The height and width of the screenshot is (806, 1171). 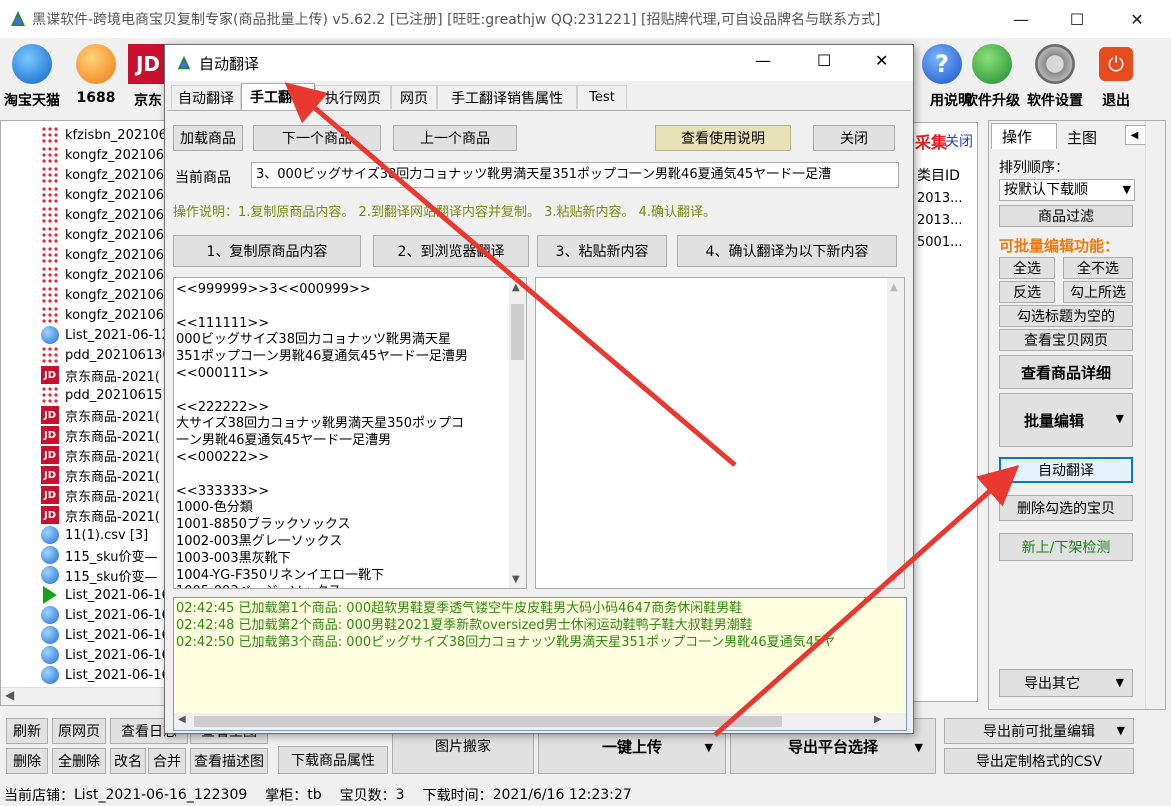 What do you see at coordinates (128, 761) in the screenshot?
I see `rename-button: 改名` at bounding box center [128, 761].